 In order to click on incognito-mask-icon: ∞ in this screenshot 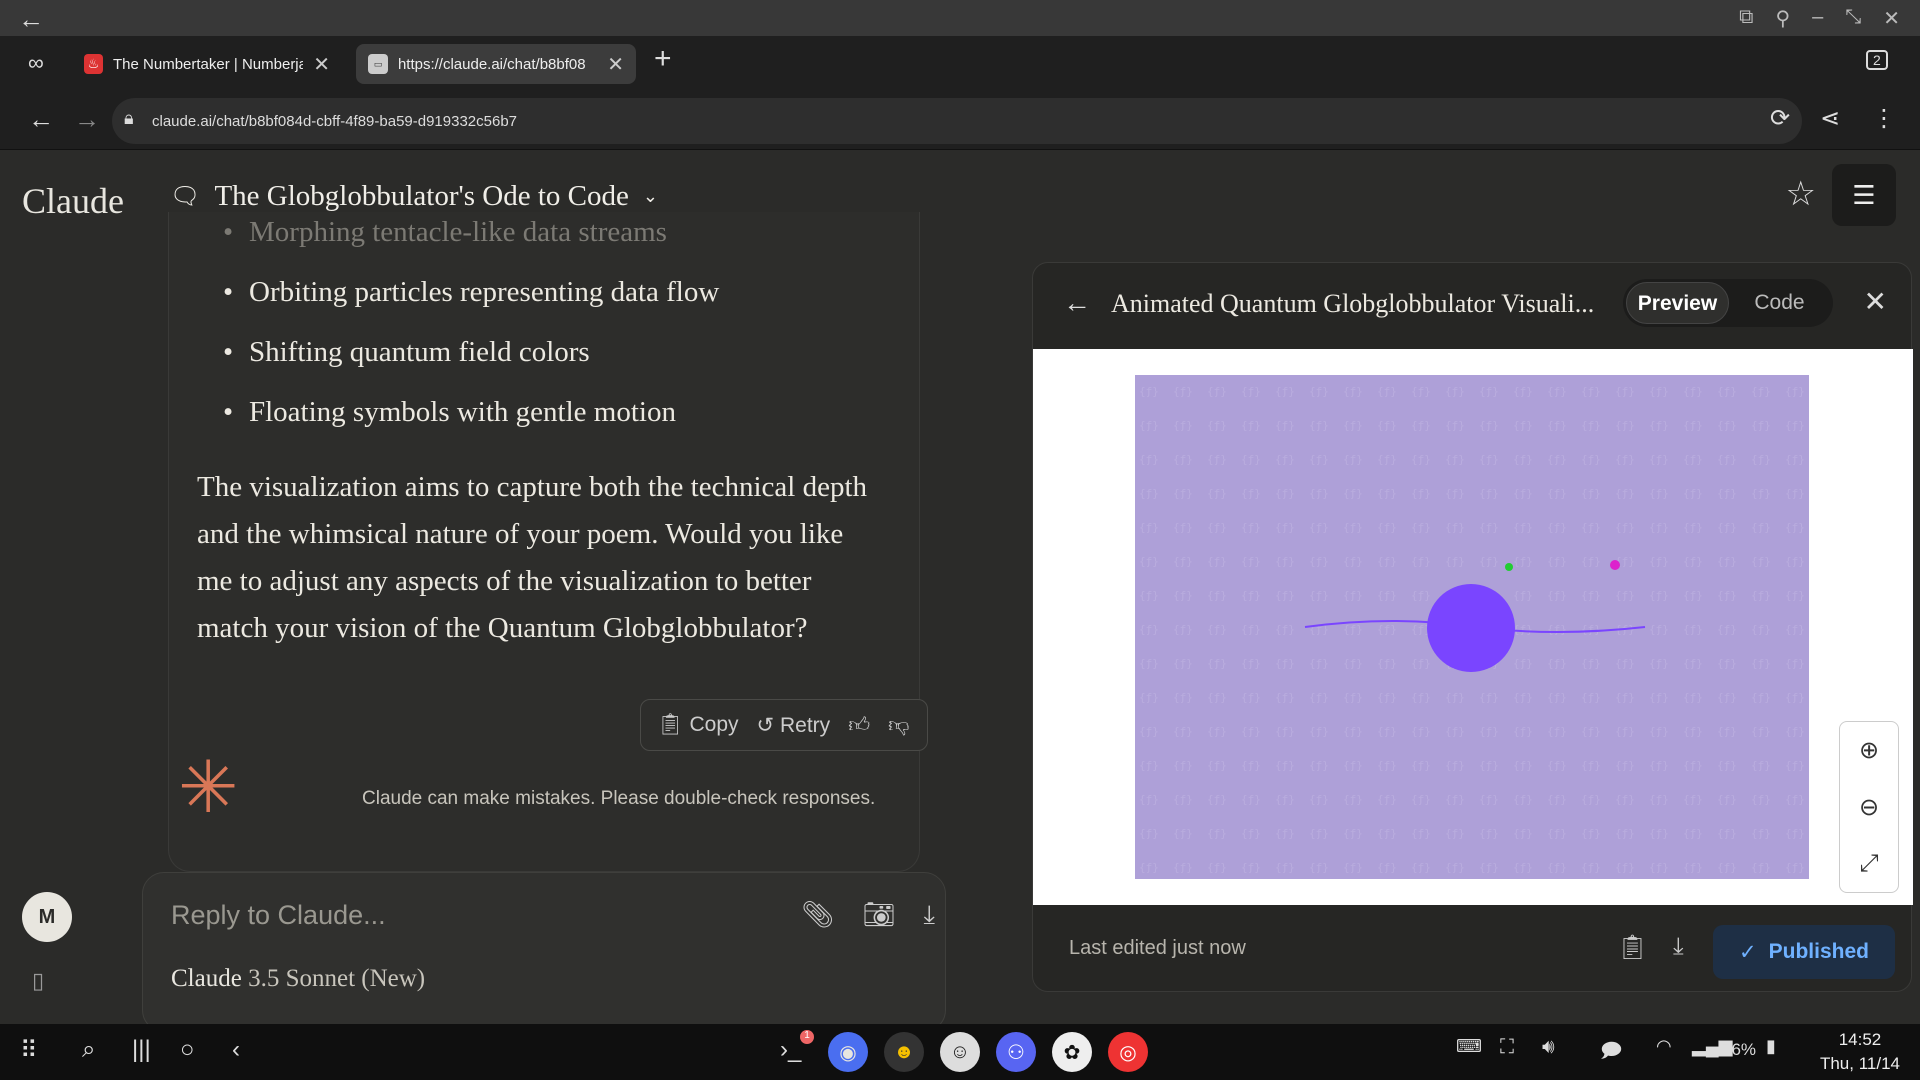, I will do `click(36, 63)`.